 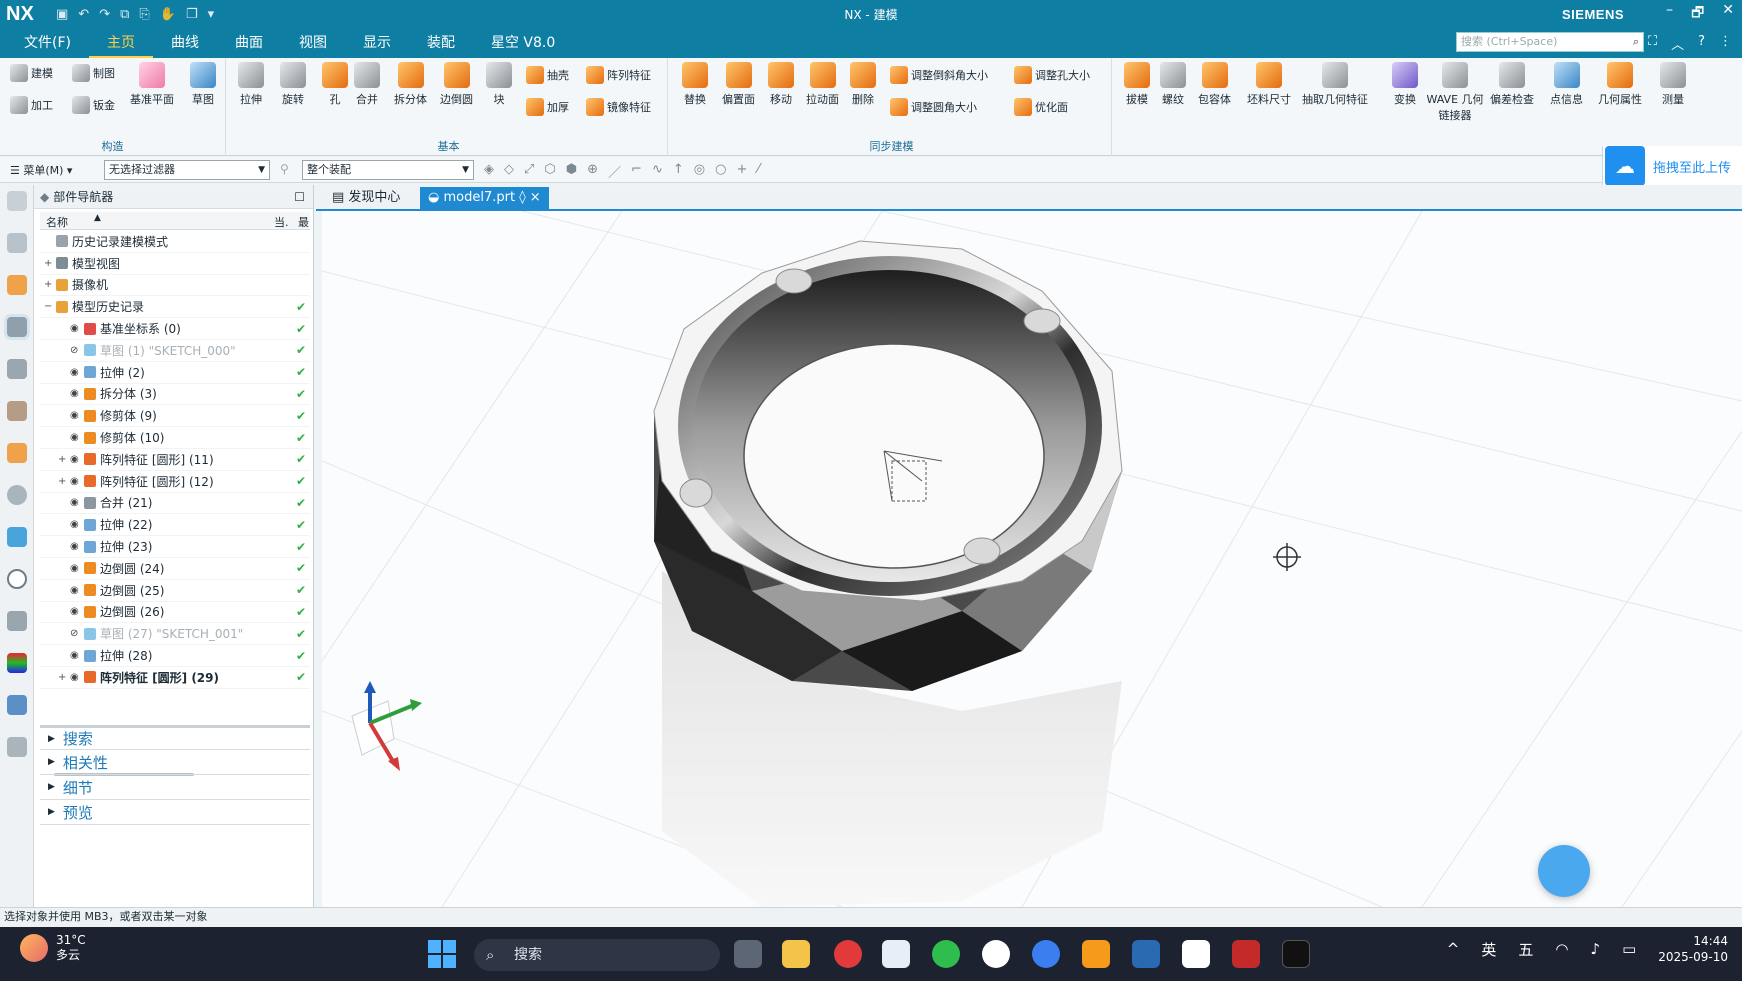 I want to click on ime-language: 英, so click(x=1488, y=949).